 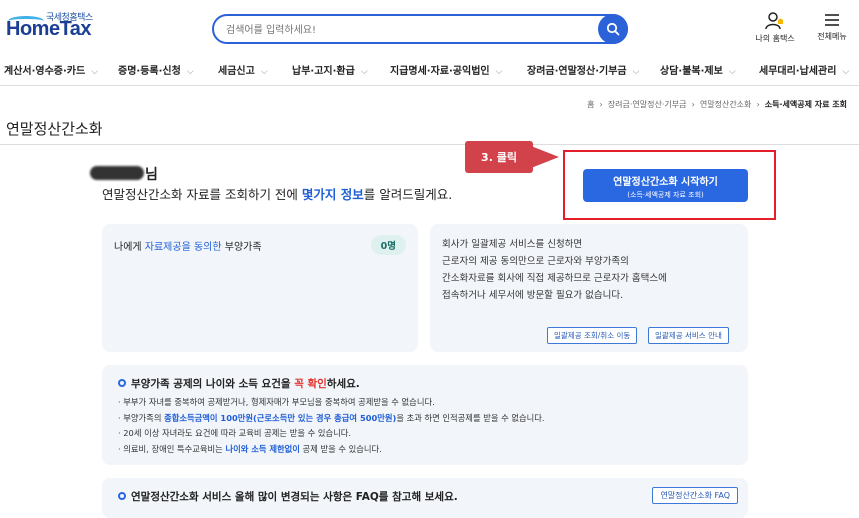 I want to click on nav-item-payment: 납부·고지·환급 ⌵, so click(x=330, y=69).